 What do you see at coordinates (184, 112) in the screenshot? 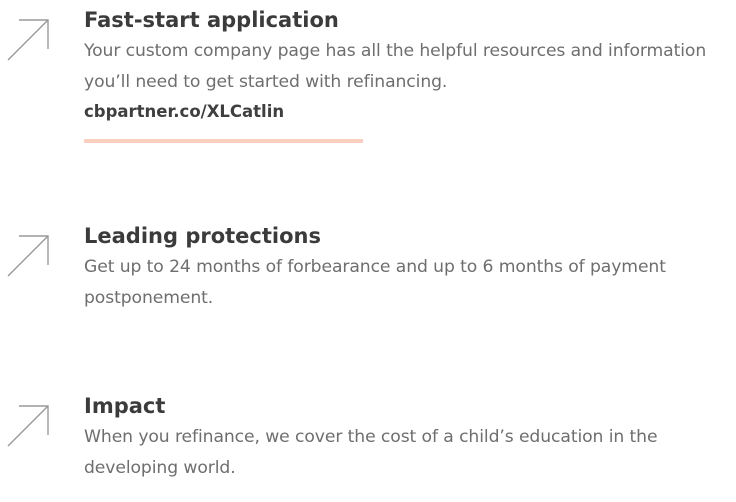
I see `company-page-link: cbpartner.co/XLCatlin` at bounding box center [184, 112].